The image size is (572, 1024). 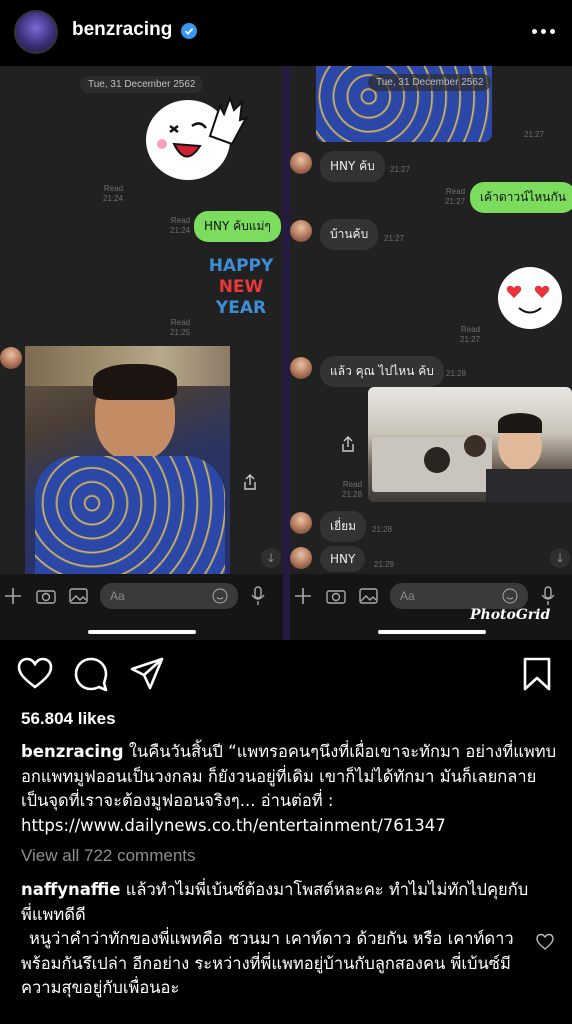 What do you see at coordinates (35, 674) in the screenshot?
I see `like-heart-icon` at bounding box center [35, 674].